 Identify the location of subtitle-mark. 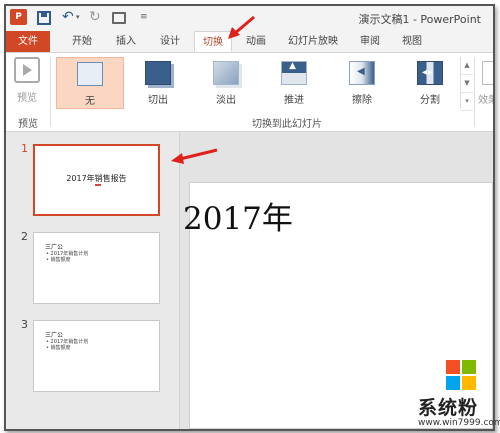
(98, 185).